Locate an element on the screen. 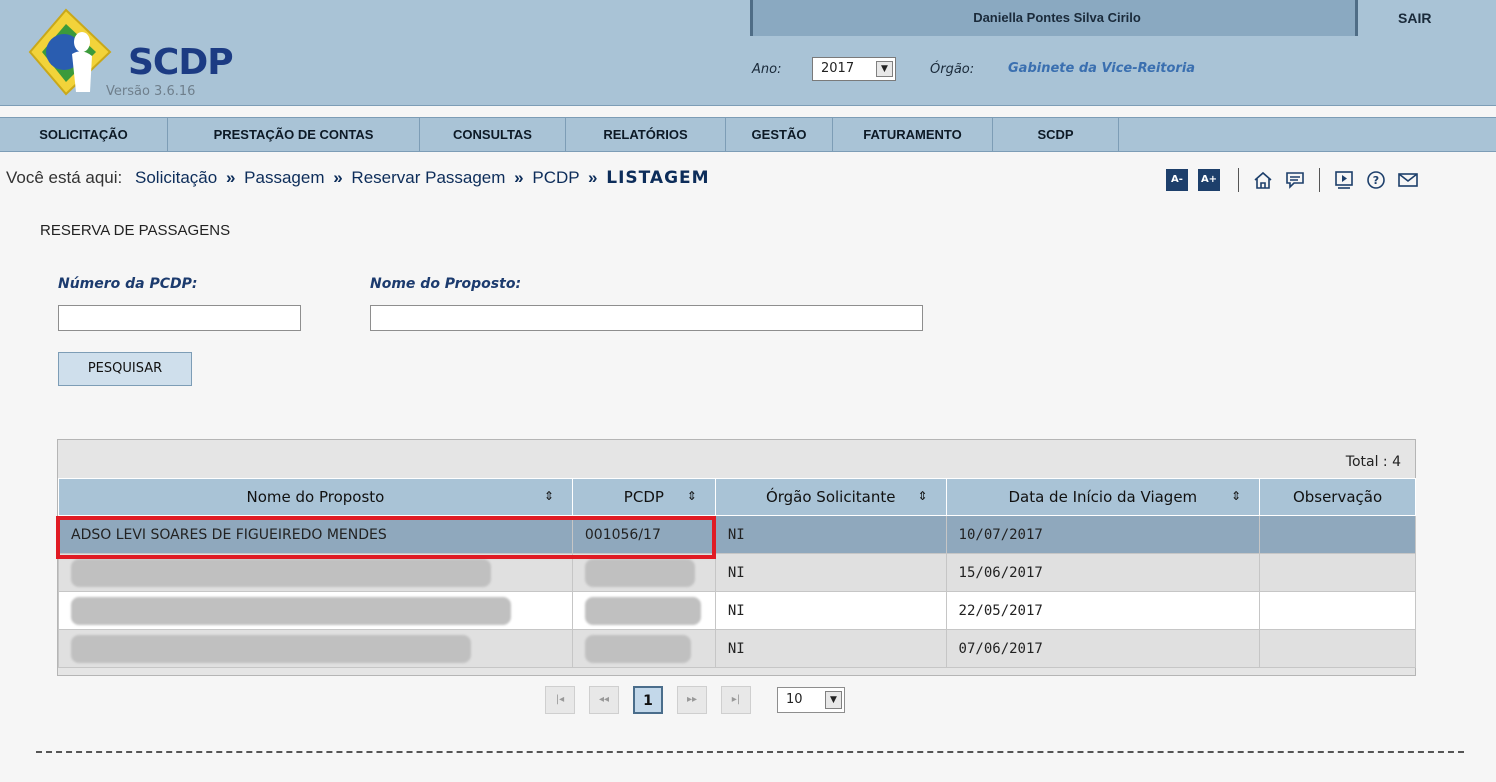 This screenshot has height=782, width=1496. next-page-button: ▸▸ is located at coordinates (692, 700).